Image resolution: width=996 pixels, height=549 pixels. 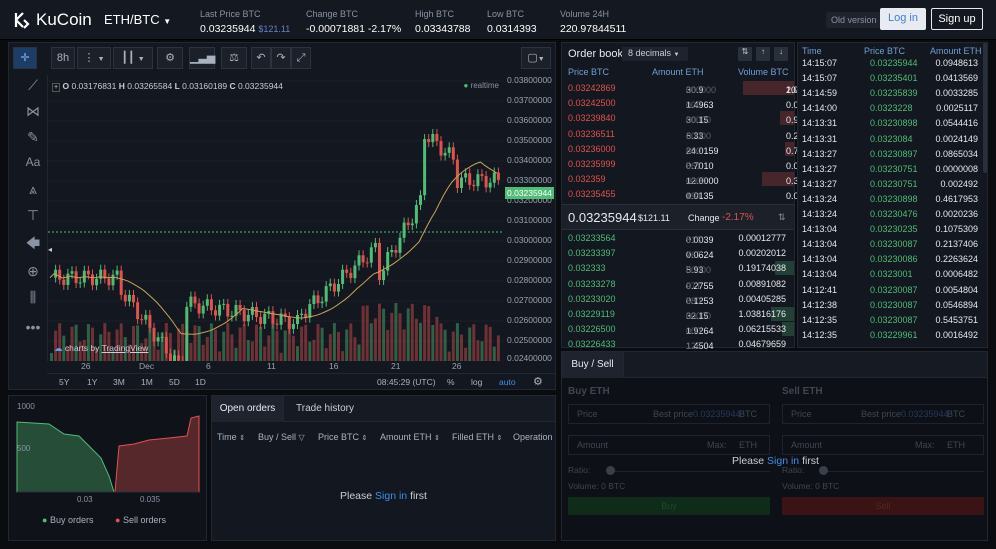 I want to click on ask-row: 0.03242869 30.9000000 1.00204652, so click(x=689, y=88).